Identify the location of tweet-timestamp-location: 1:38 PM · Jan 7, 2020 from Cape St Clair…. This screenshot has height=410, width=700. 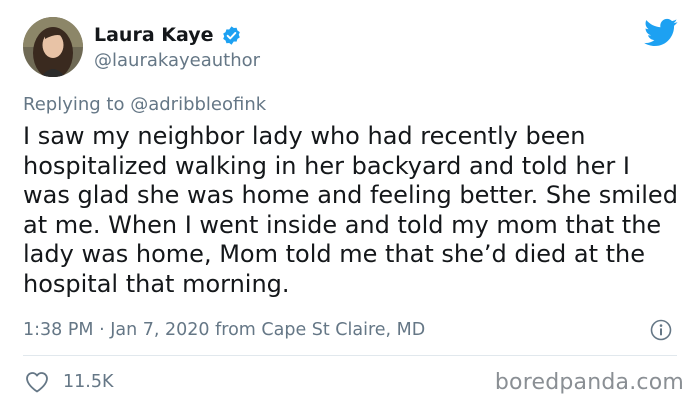
(224, 330).